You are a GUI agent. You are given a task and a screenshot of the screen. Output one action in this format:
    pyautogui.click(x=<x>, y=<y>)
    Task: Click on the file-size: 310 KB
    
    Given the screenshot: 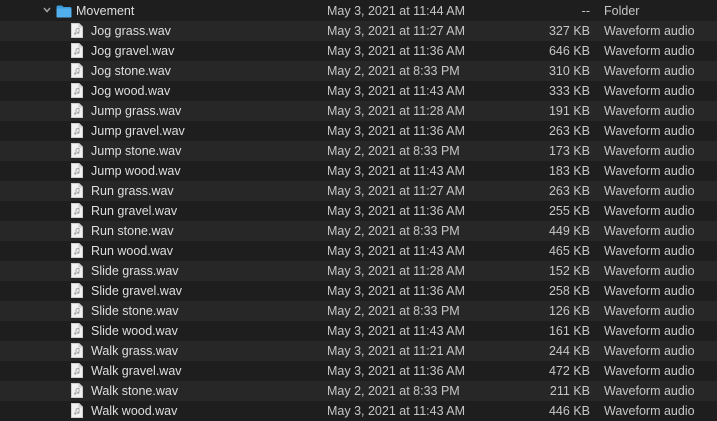 What is the action you would take?
    pyautogui.click(x=569, y=71)
    